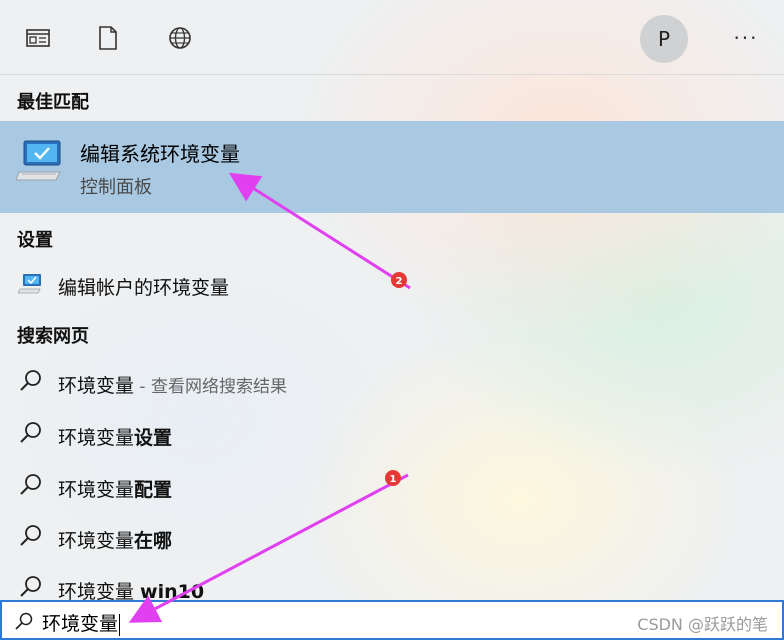 This screenshot has height=640, width=784. What do you see at coordinates (153, 490) in the screenshot?
I see `web-result-suggestion: 配置` at bounding box center [153, 490].